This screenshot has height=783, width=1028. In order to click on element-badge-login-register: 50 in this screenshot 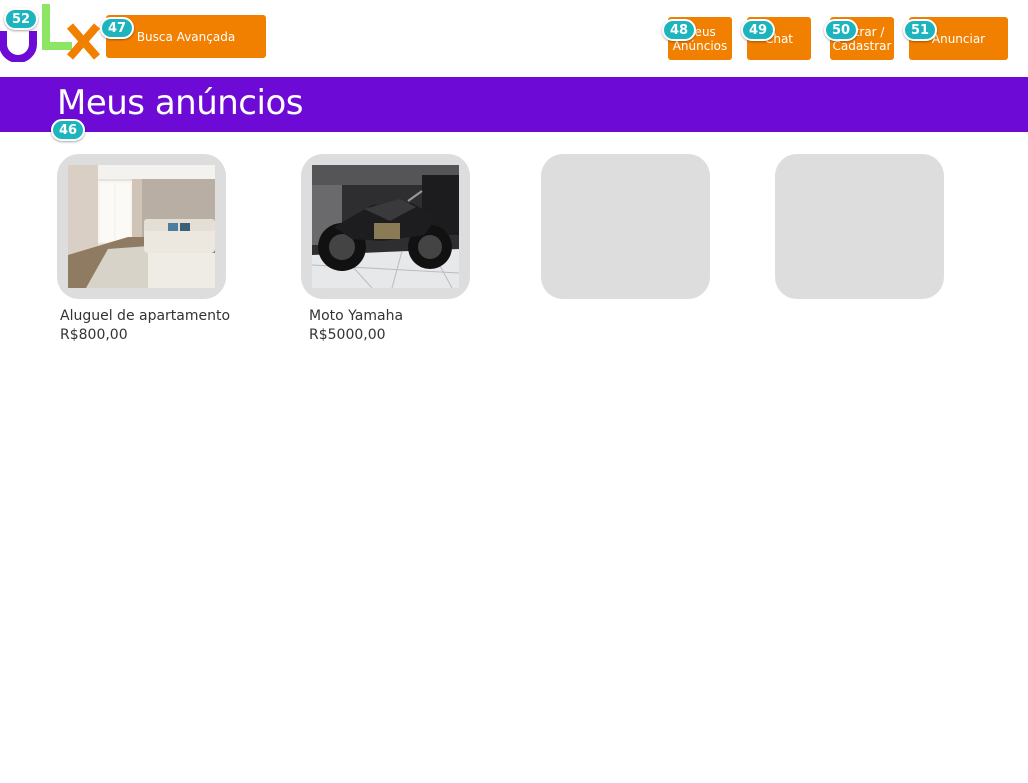, I will do `click(841, 30)`.